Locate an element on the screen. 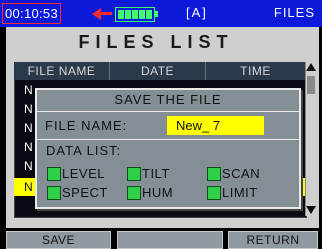 Image resolution: width=322 pixels, height=249 pixels. spect-checkbox is located at coordinates (54, 193).